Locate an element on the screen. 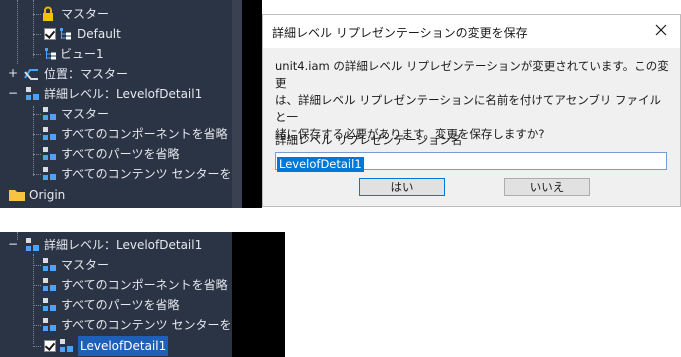 The width and height of the screenshot is (681, 357). tree-item-default: Default is located at coordinates (116, 34).